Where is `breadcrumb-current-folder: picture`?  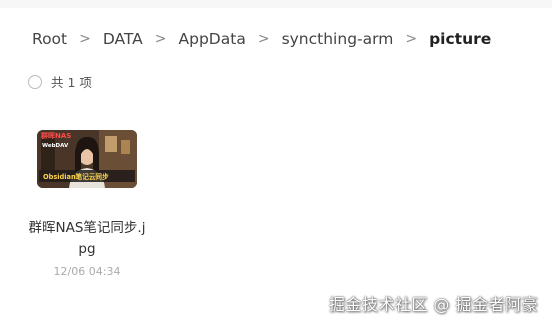 breadcrumb-current-folder: picture is located at coordinates (460, 39).